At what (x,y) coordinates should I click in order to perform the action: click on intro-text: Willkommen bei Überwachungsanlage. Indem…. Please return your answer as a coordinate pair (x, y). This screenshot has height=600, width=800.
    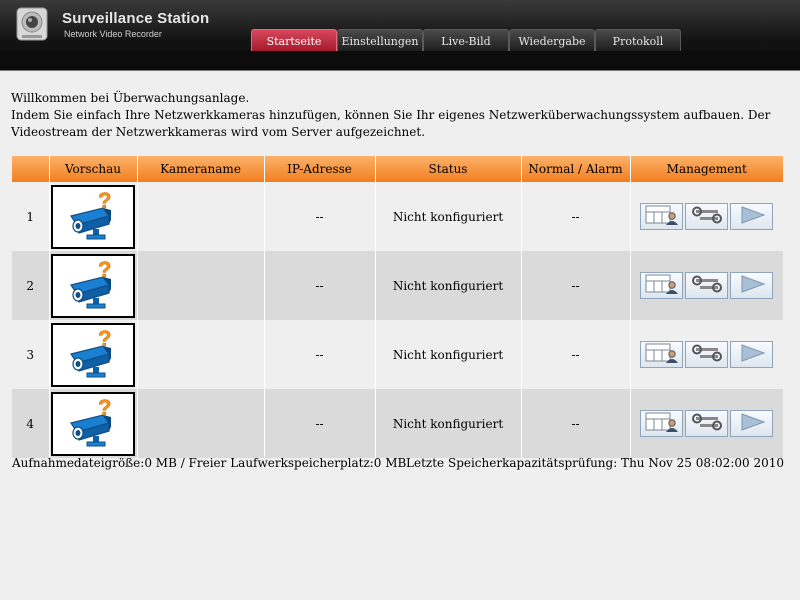
    Looking at the image, I should click on (401, 115).